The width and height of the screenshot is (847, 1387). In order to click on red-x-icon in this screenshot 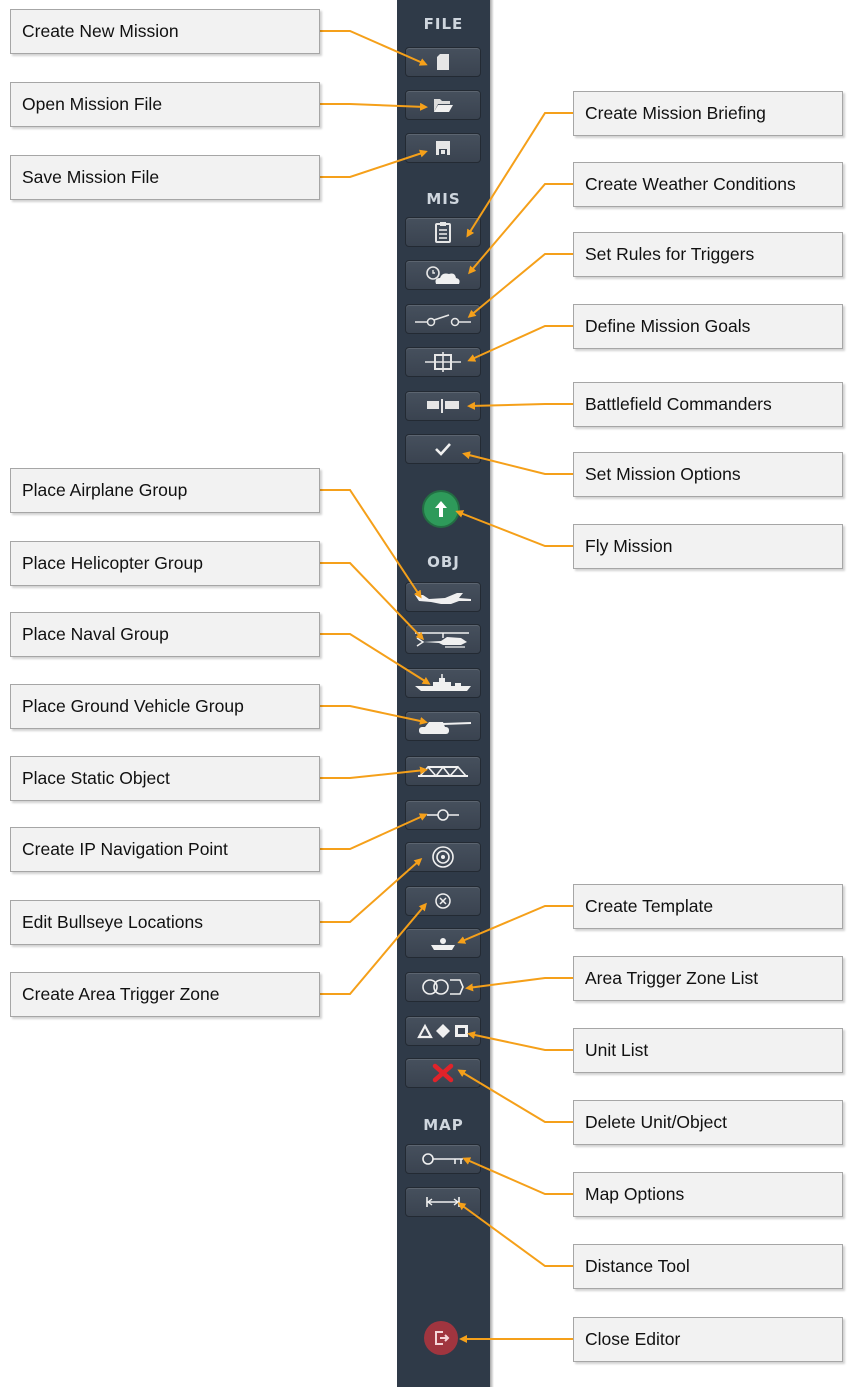, I will do `click(443, 1073)`.